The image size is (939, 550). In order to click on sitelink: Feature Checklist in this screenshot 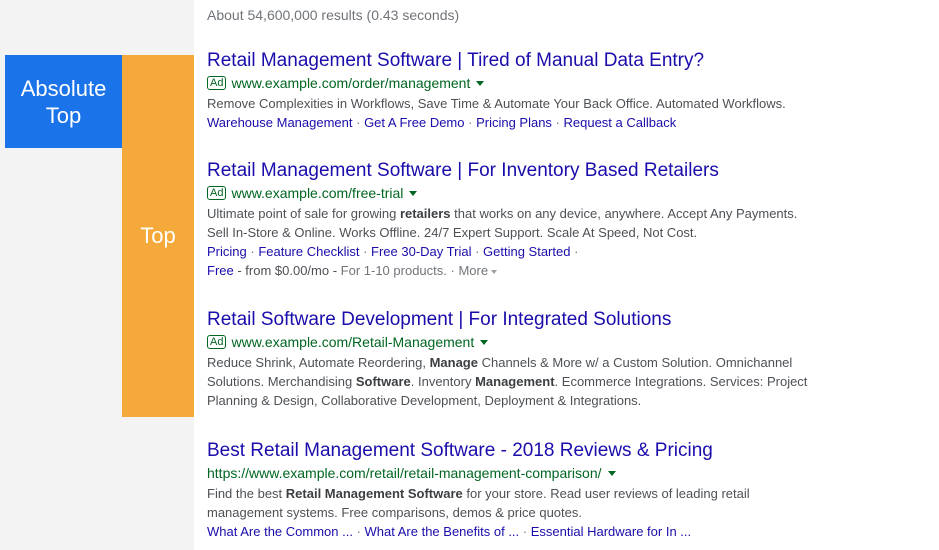, I will do `click(308, 251)`.